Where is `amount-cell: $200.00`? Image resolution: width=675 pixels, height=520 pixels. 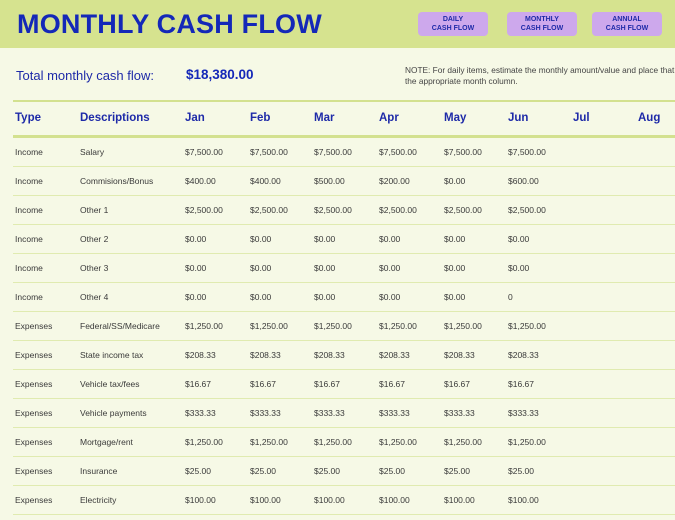
amount-cell: $200.00 is located at coordinates (394, 181).